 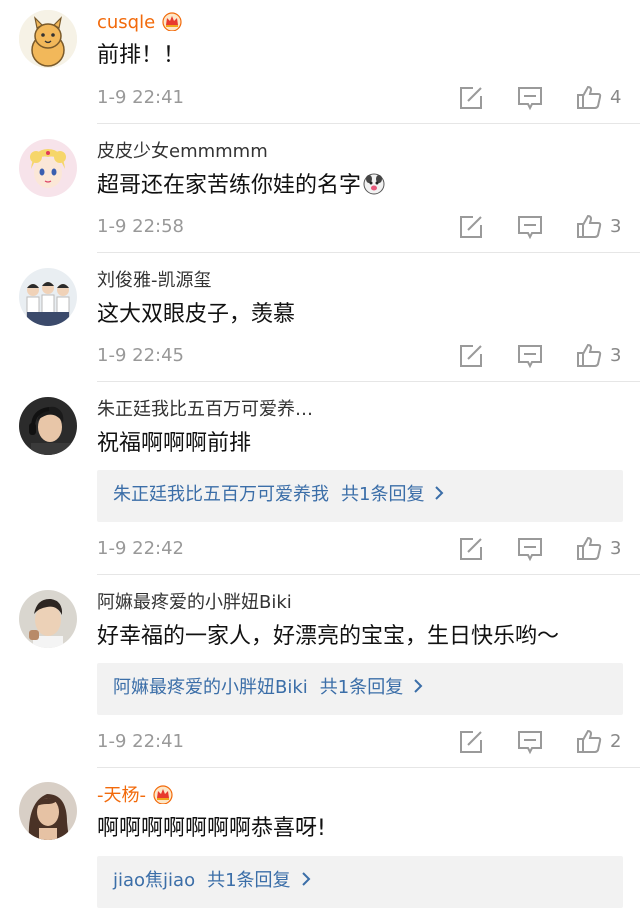 What do you see at coordinates (140, 226) in the screenshot?
I see `comment-time: 1-9 22:58` at bounding box center [140, 226].